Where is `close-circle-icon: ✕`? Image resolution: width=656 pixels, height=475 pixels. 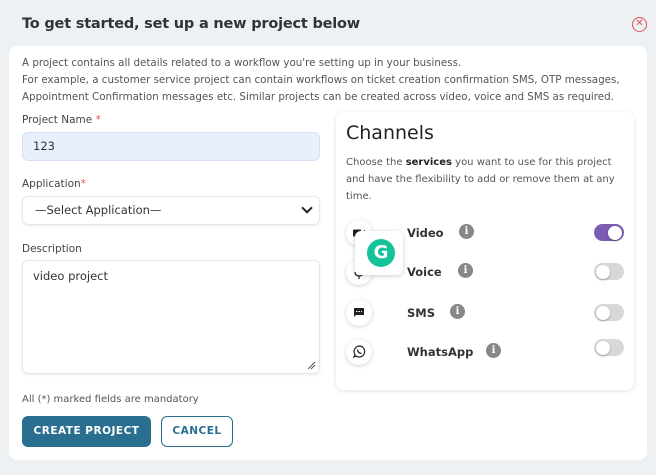 close-circle-icon: ✕ is located at coordinates (639, 24).